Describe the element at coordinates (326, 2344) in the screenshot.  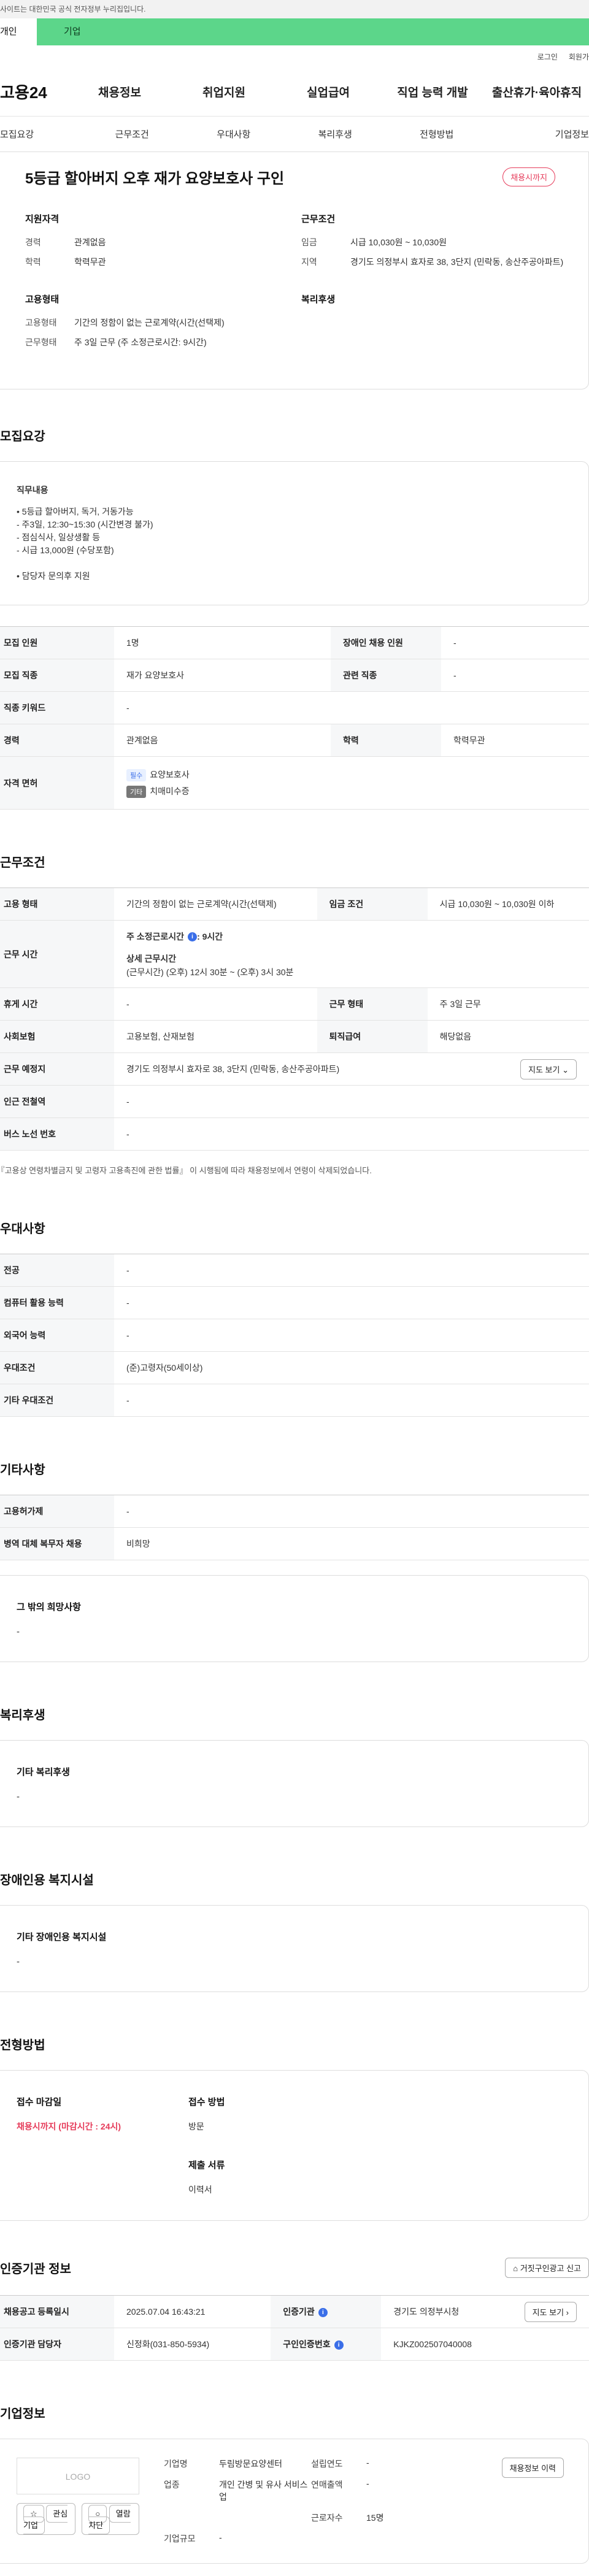
I see `table-header-cell: 구인인증번호 i` at that location.